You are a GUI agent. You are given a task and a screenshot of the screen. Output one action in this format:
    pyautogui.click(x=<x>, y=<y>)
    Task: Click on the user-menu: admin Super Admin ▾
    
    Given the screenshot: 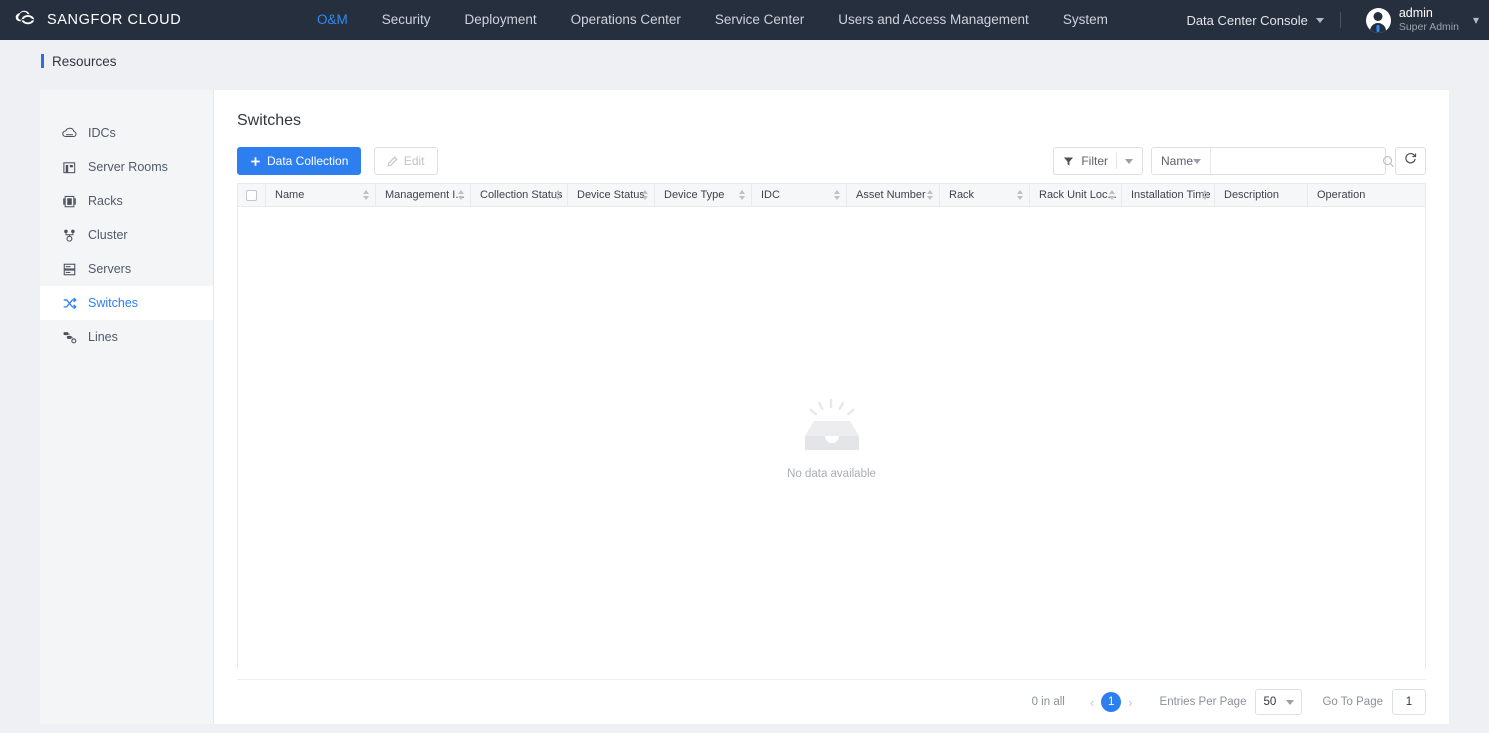 What is the action you would take?
    pyautogui.click(x=1422, y=20)
    